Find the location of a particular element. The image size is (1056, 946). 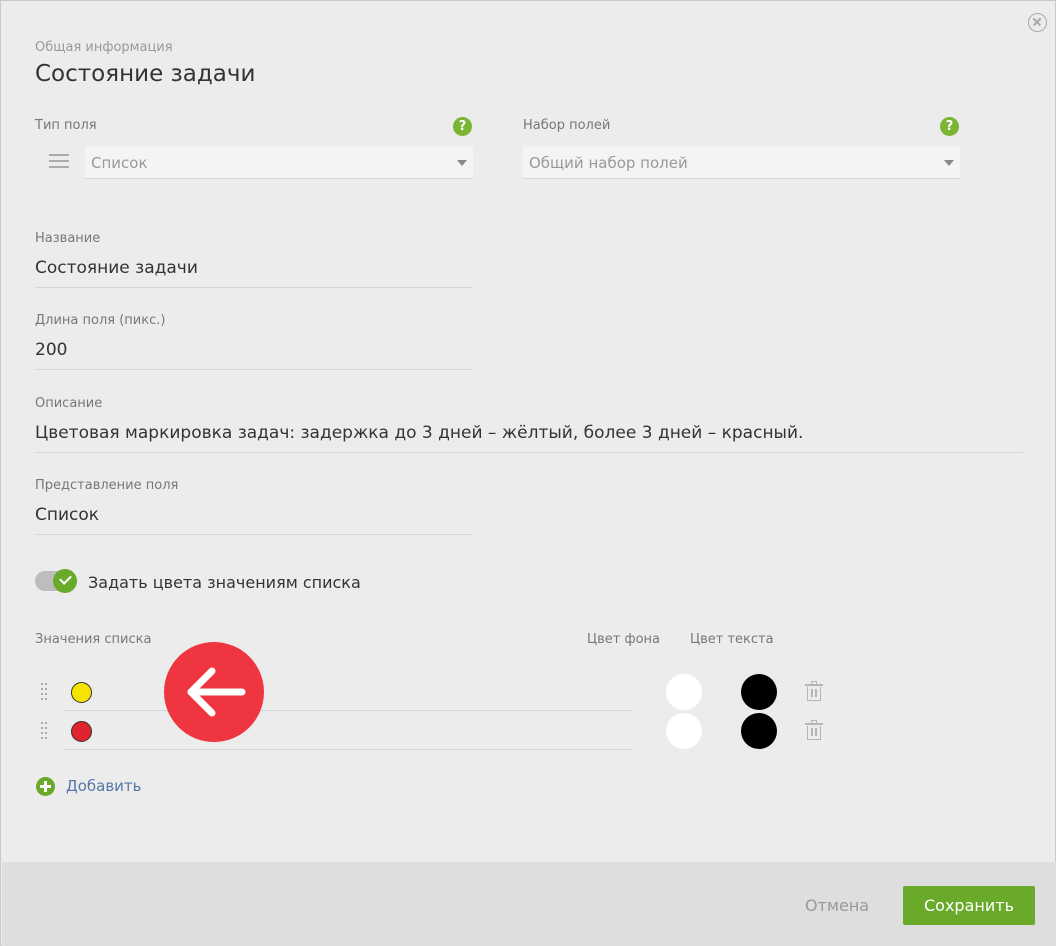

length-input: 200 is located at coordinates (254, 355).